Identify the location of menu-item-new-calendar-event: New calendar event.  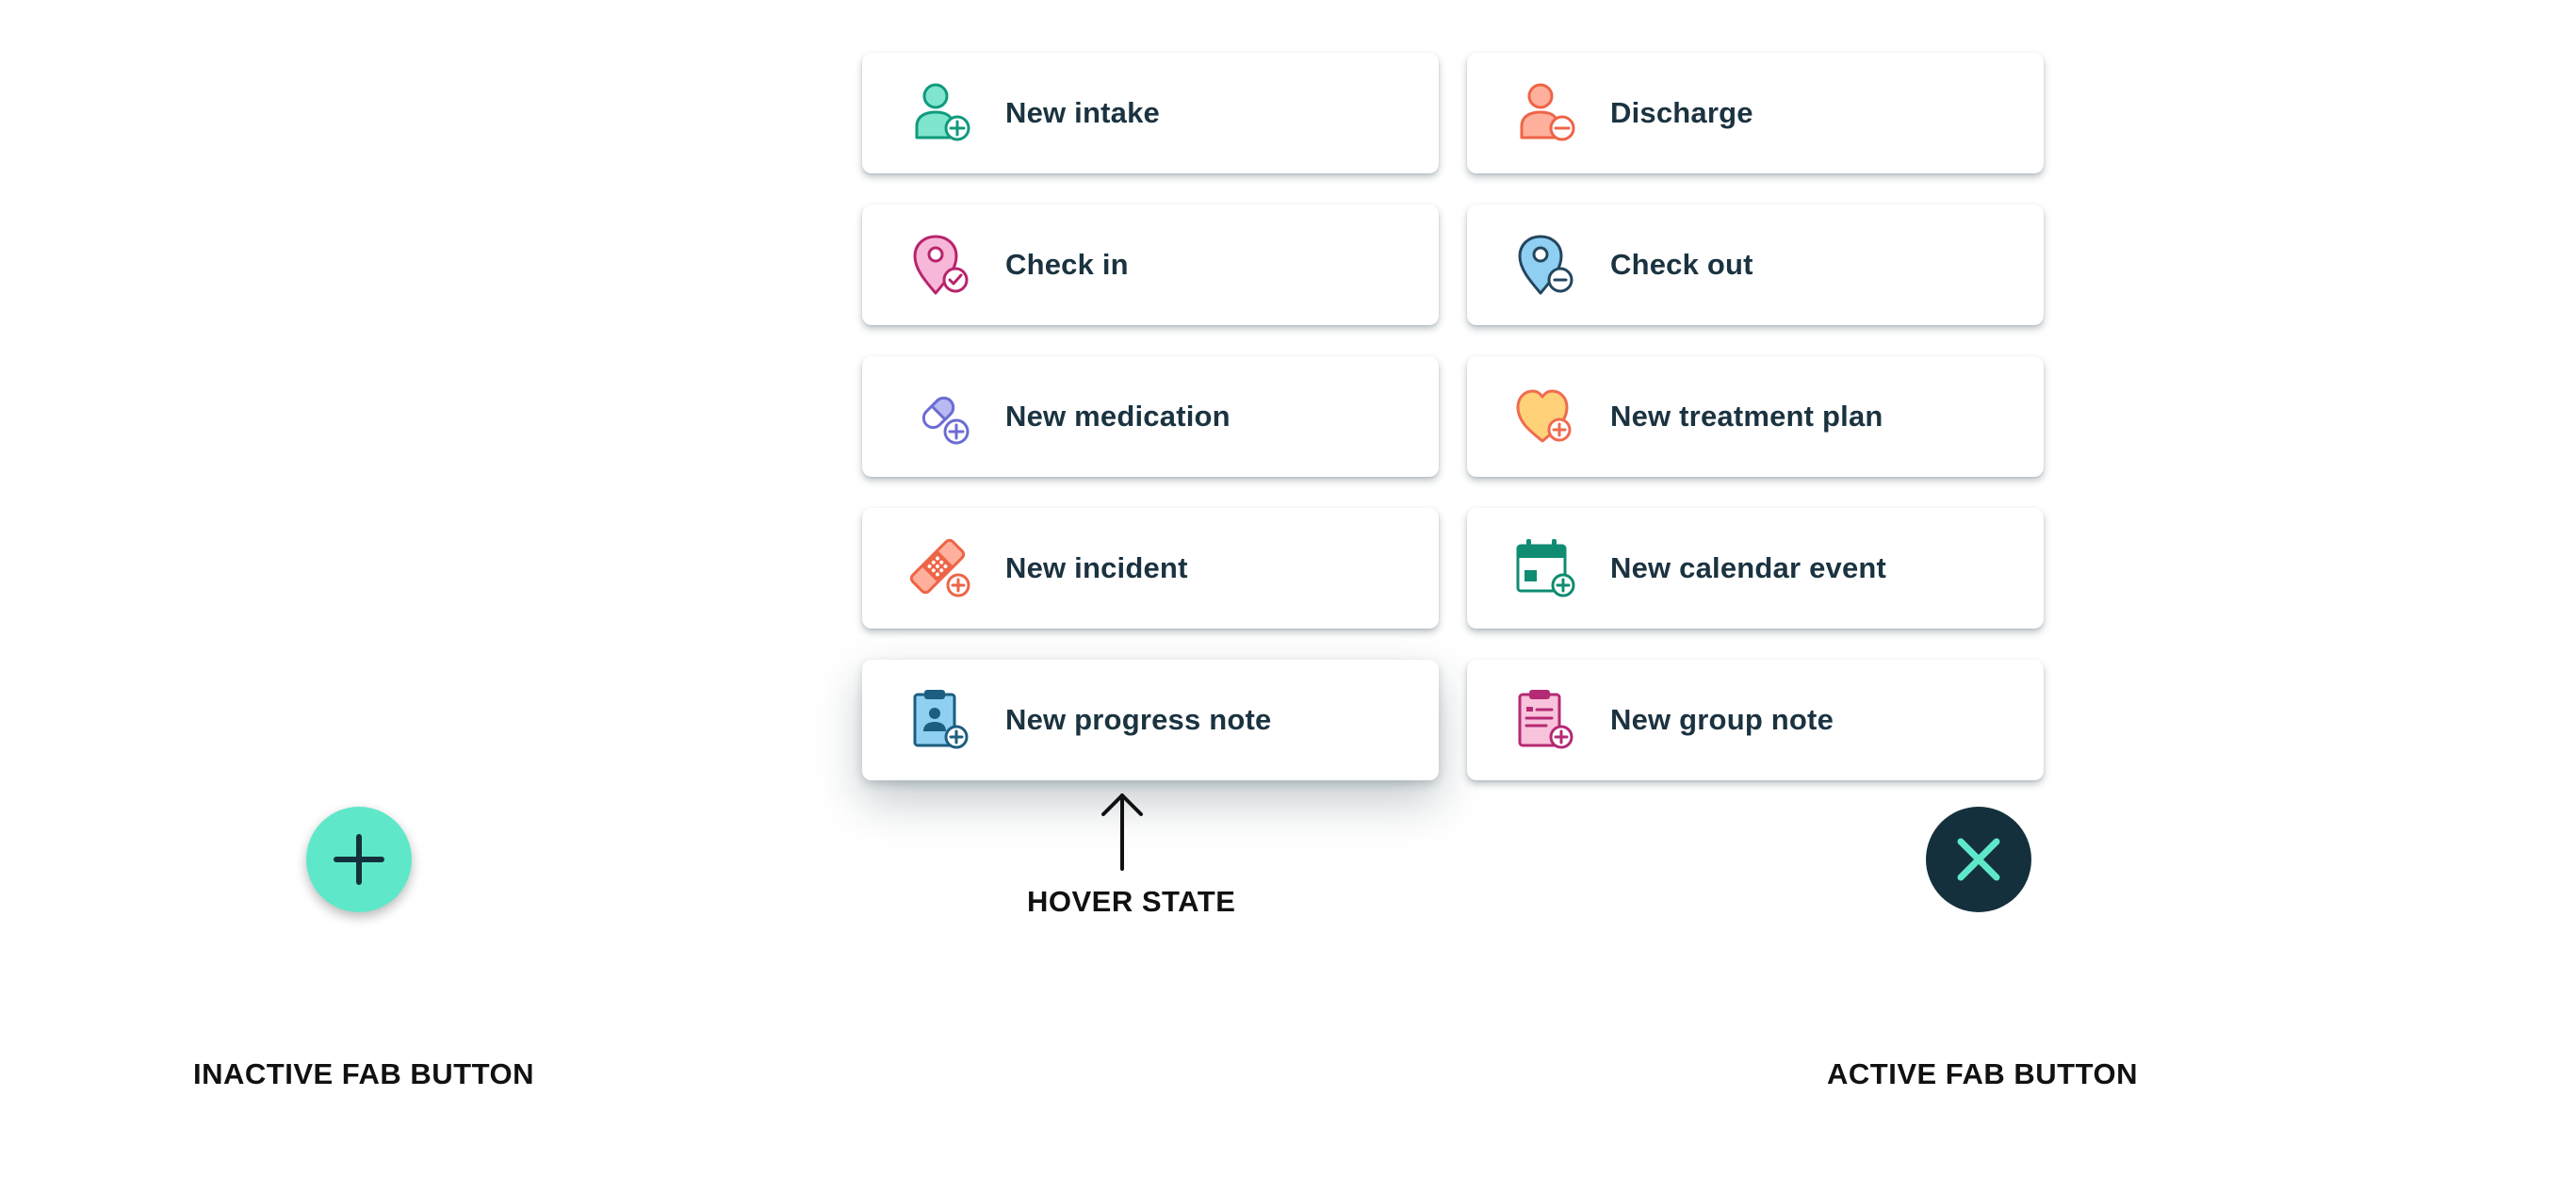
(1755, 568).